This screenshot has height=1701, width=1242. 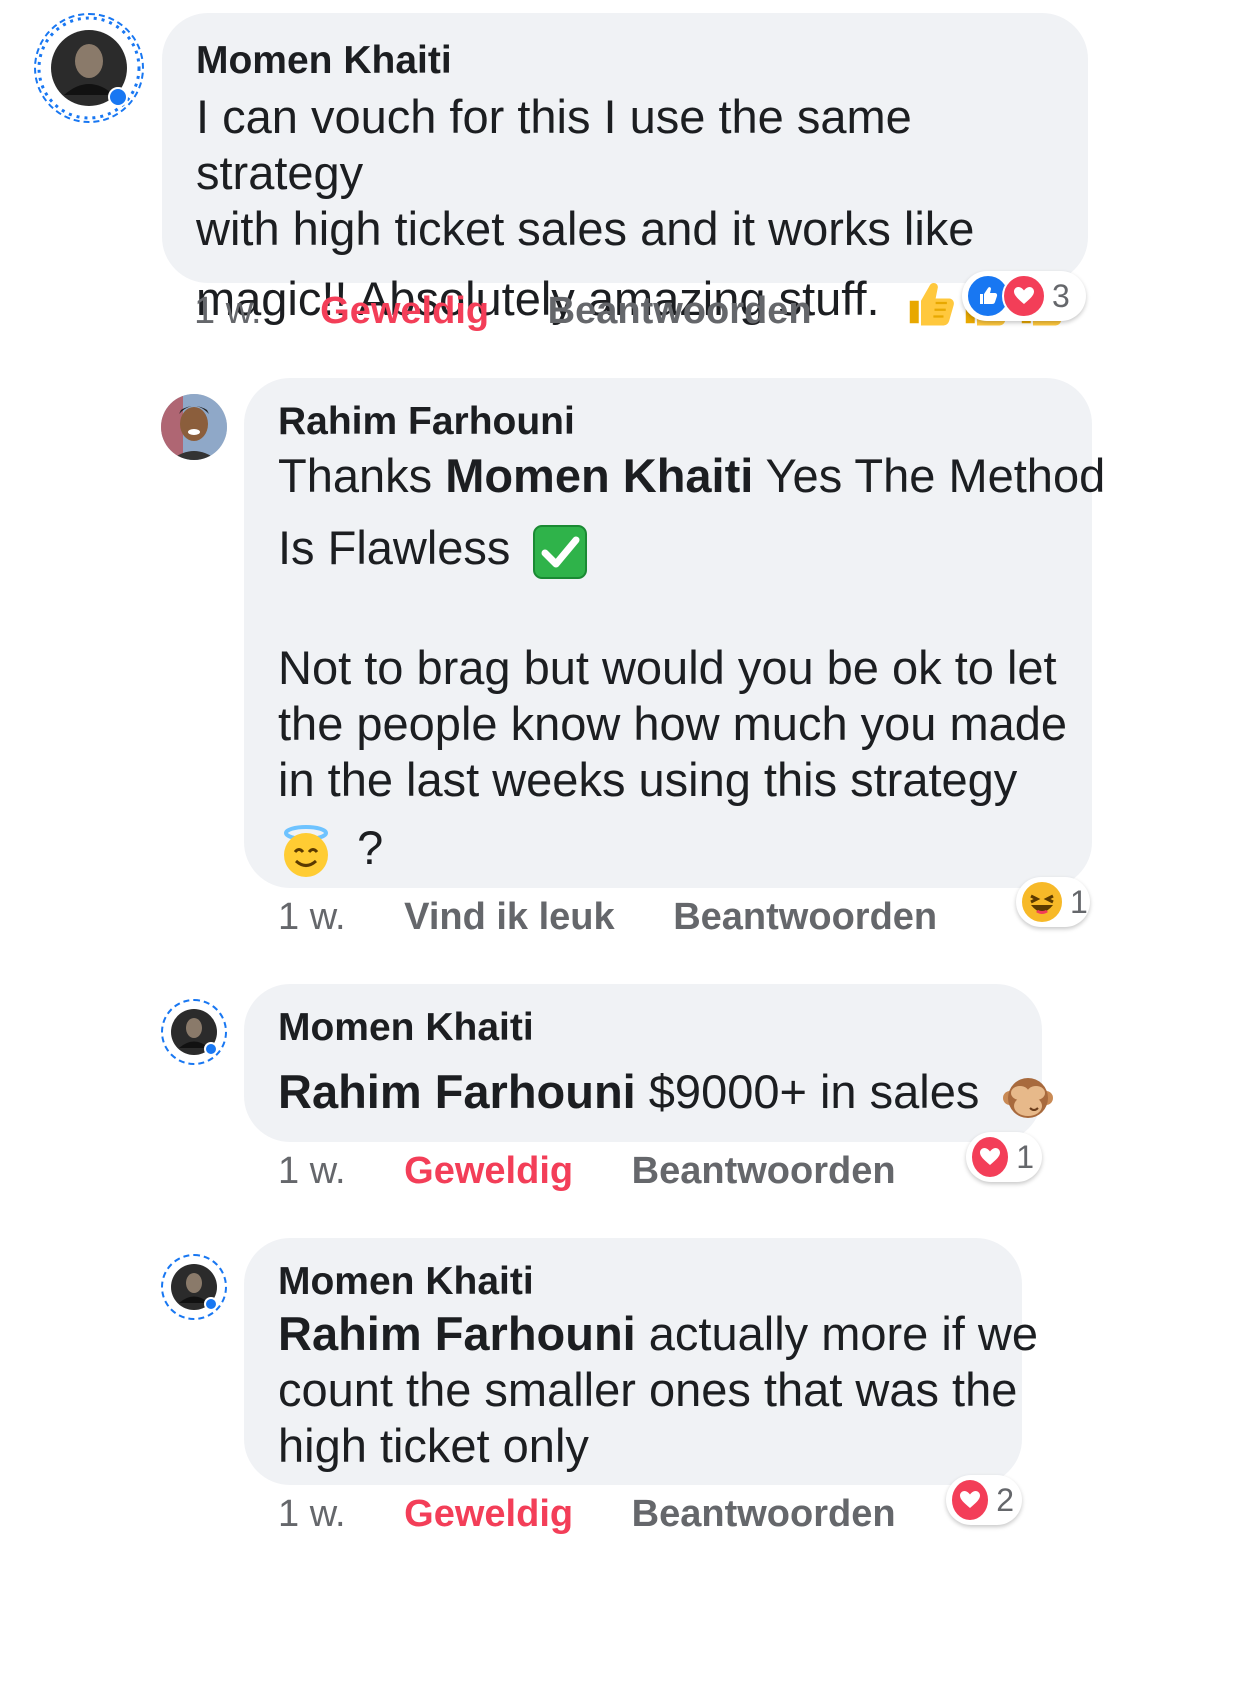 I want to click on mention-link: Momen Khaiti, so click(x=599, y=475).